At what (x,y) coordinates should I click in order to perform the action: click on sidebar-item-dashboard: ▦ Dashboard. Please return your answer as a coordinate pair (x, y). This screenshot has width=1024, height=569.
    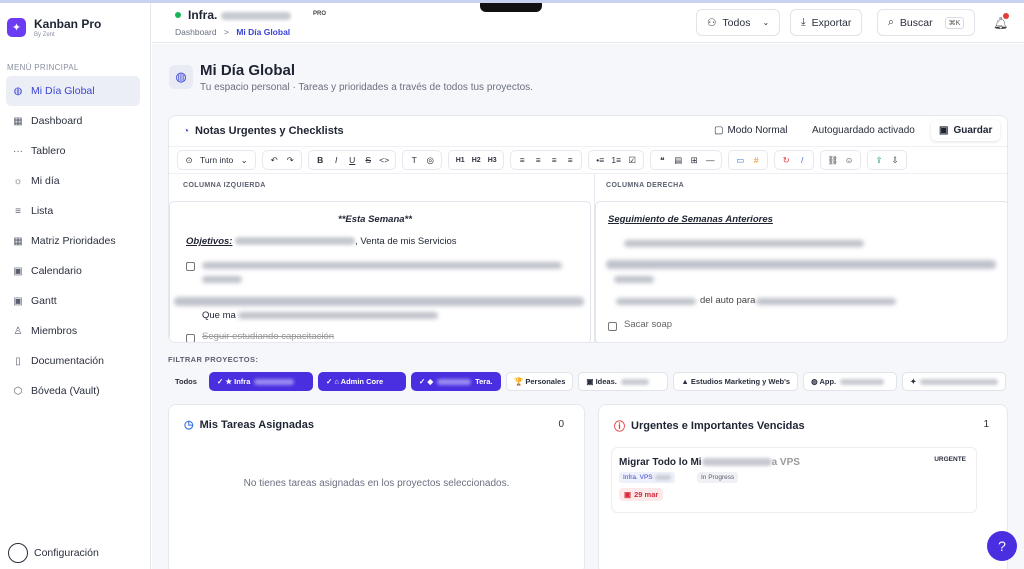
    Looking at the image, I should click on (73, 121).